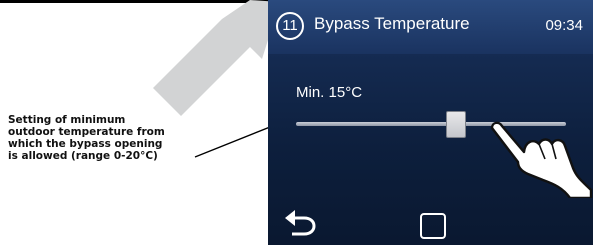  What do you see at coordinates (67, 120) in the screenshot?
I see `annotation-line: Setting of minimum` at bounding box center [67, 120].